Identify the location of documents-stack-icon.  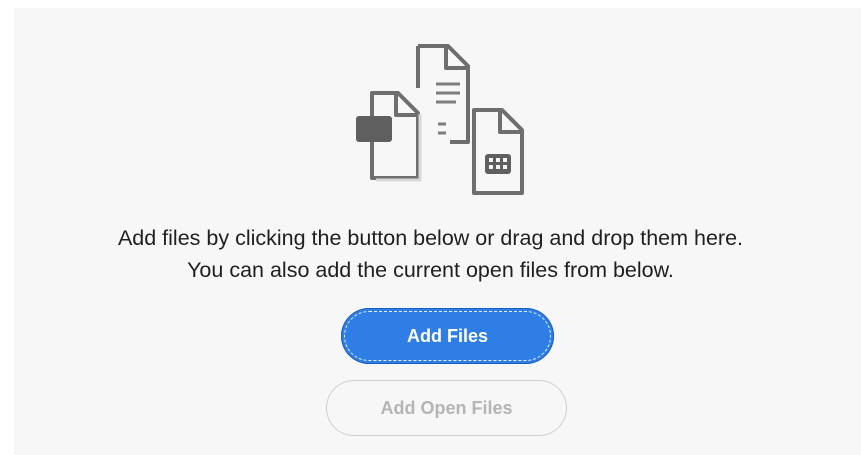
(450, 116).